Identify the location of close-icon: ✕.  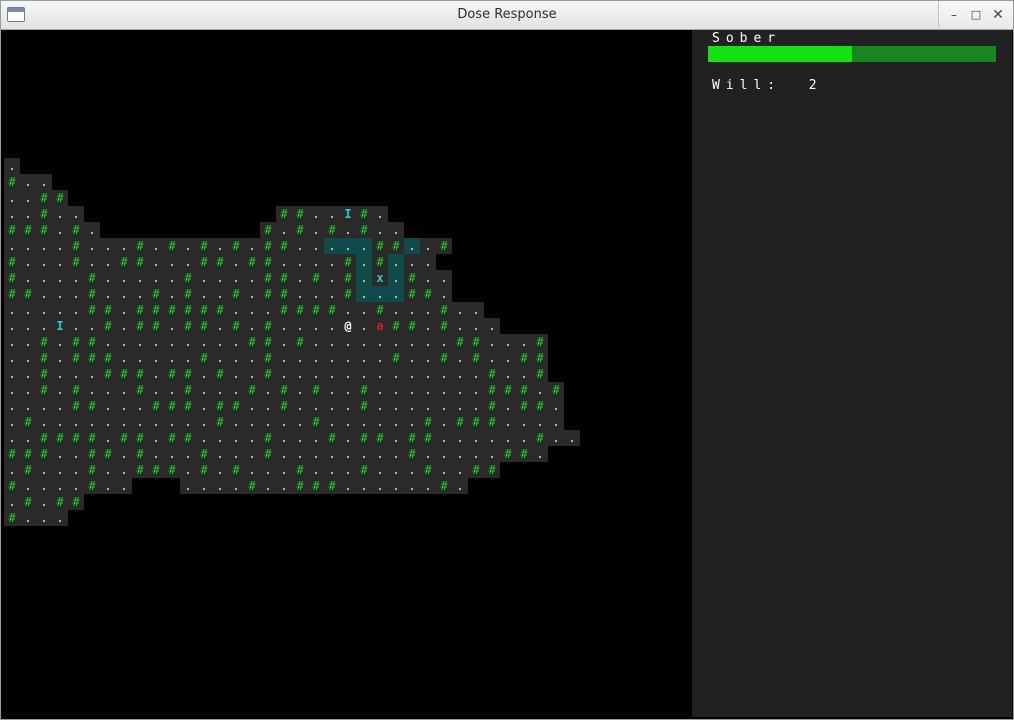
(998, 15).